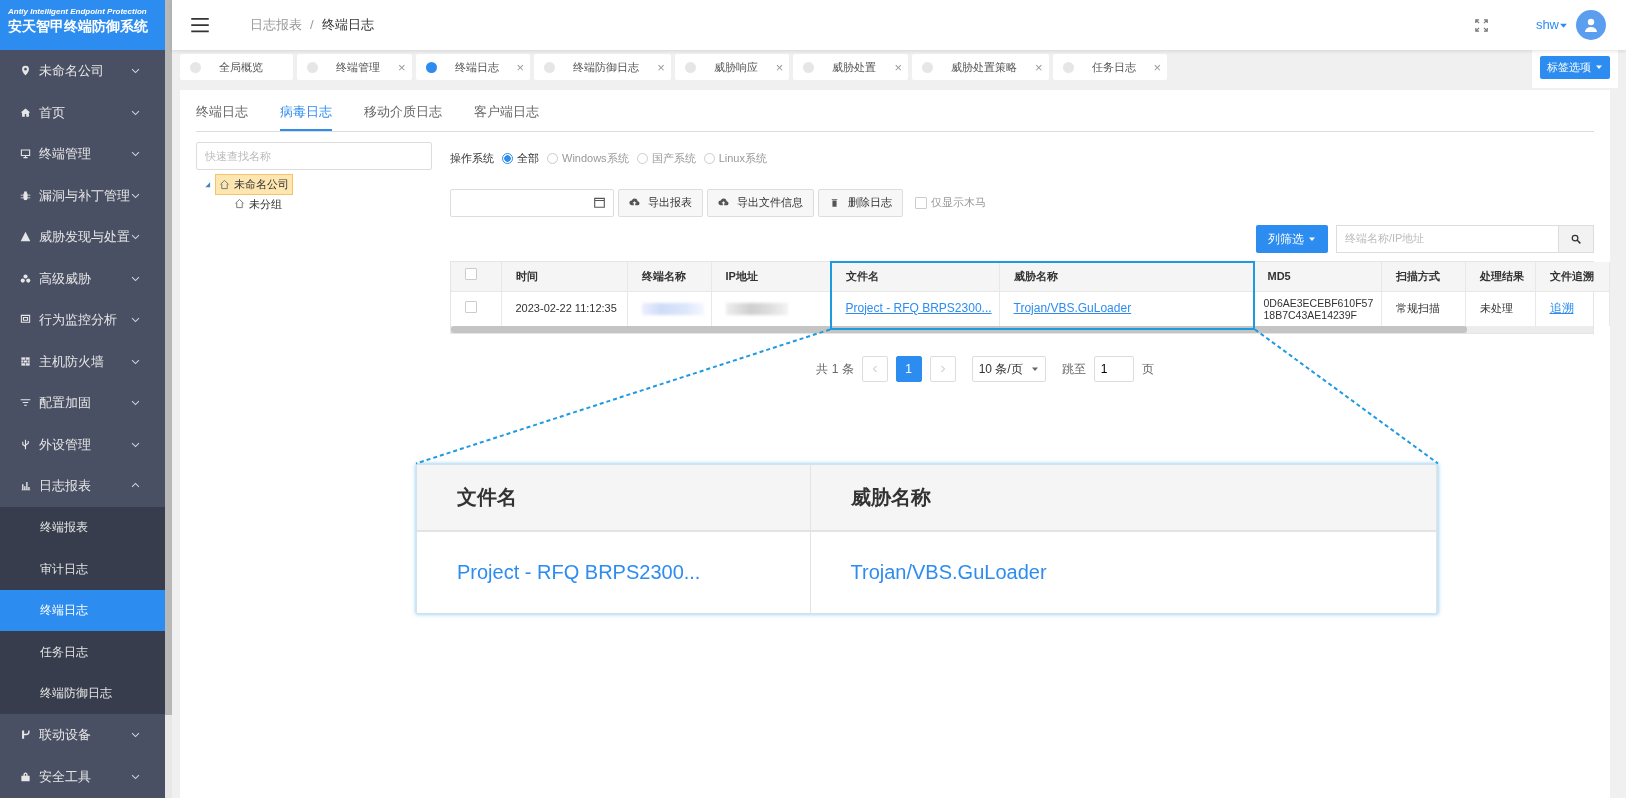 The image size is (1626, 798). What do you see at coordinates (25, 237) in the screenshot?
I see `warning-icon` at bounding box center [25, 237].